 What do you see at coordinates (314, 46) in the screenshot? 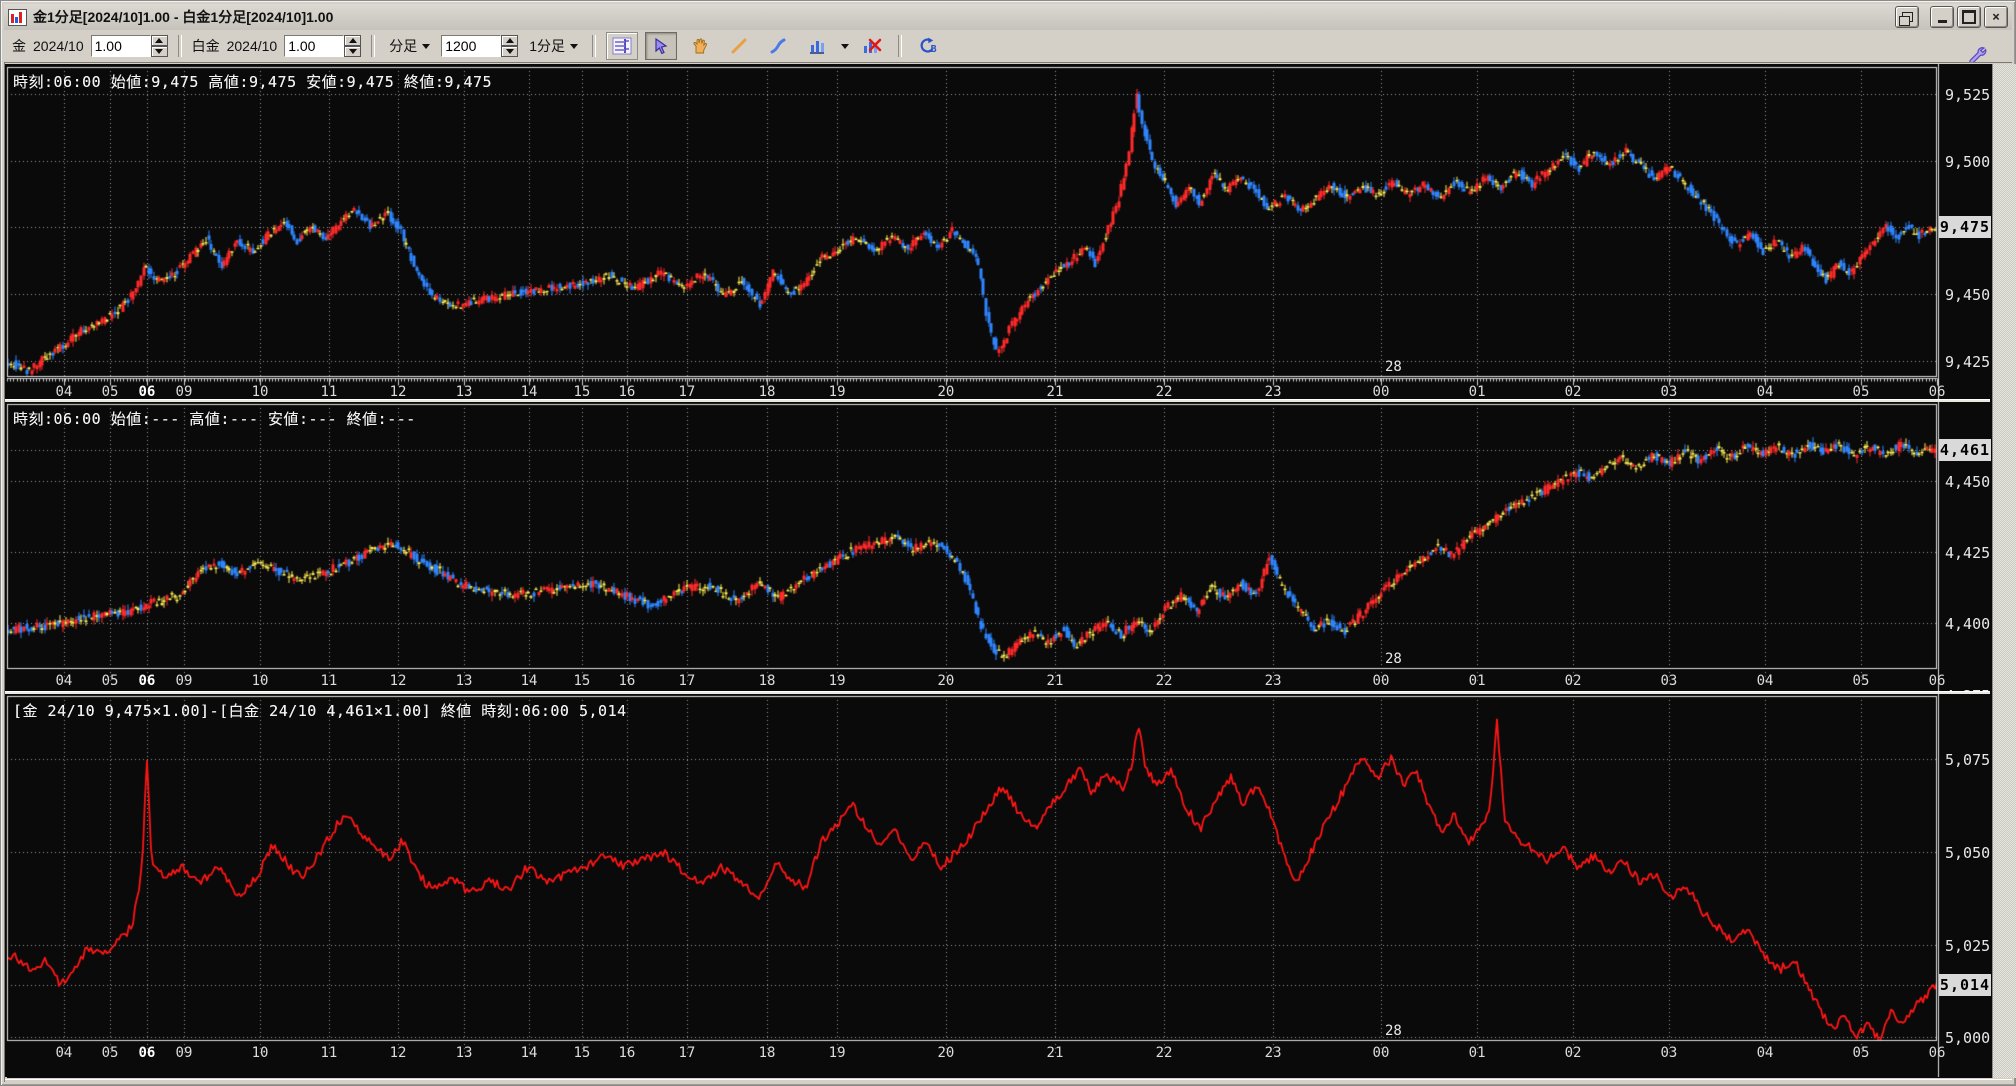
I see `platinum-multiplier-input` at bounding box center [314, 46].